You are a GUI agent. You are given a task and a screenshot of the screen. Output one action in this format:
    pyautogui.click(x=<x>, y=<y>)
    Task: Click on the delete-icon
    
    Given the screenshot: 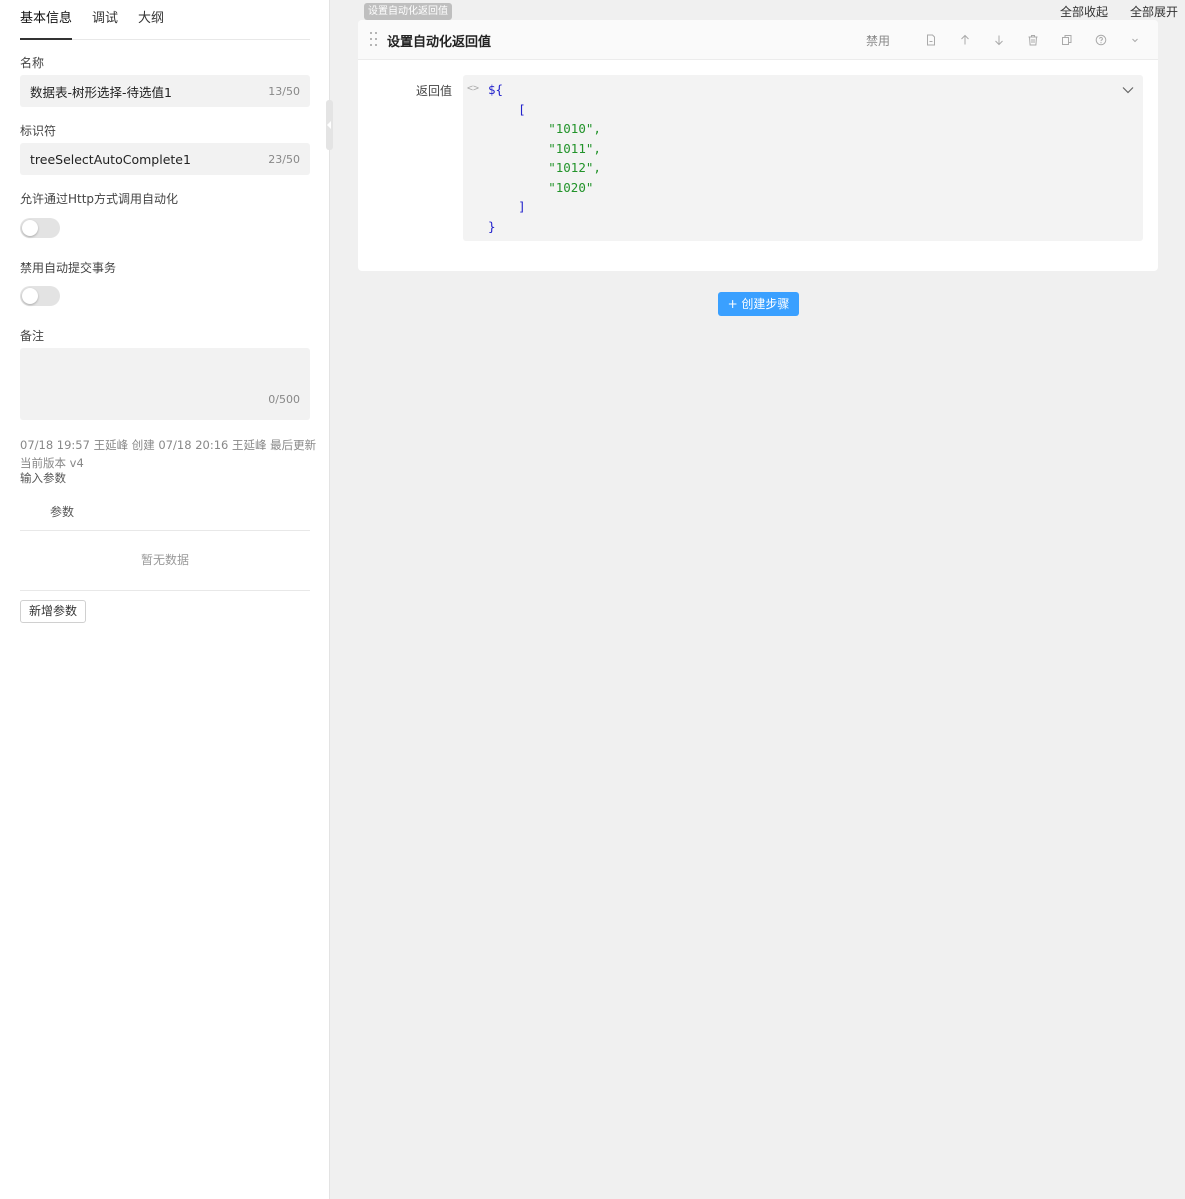 What is the action you would take?
    pyautogui.click(x=1033, y=40)
    